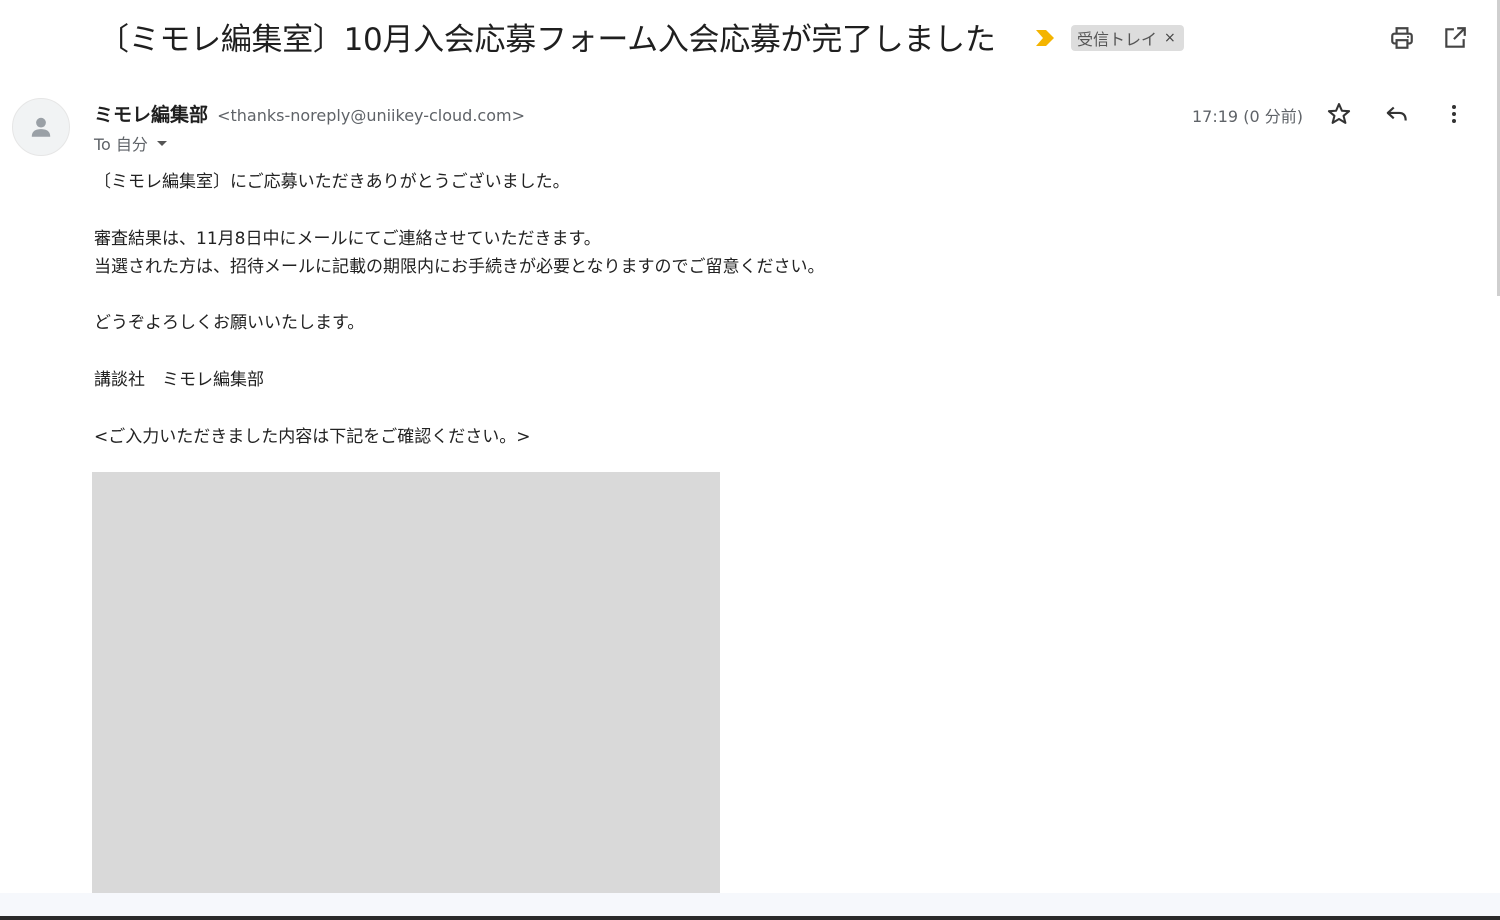 The height and width of the screenshot is (920, 1500). What do you see at coordinates (179, 380) in the screenshot?
I see `body-line: 講談社 ミモレ編集部` at bounding box center [179, 380].